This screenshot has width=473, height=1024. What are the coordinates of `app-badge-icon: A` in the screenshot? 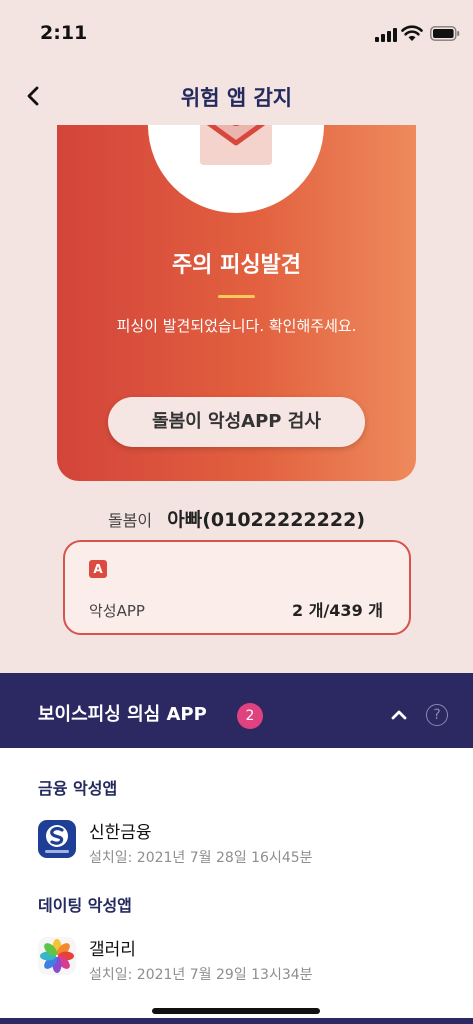 It's located at (98, 569).